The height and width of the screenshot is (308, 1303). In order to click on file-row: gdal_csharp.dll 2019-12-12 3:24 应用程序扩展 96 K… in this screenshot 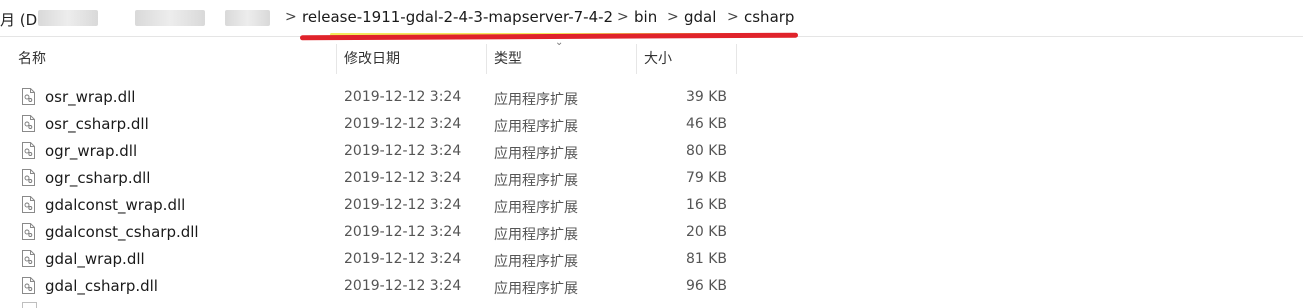, I will do `click(651, 286)`.